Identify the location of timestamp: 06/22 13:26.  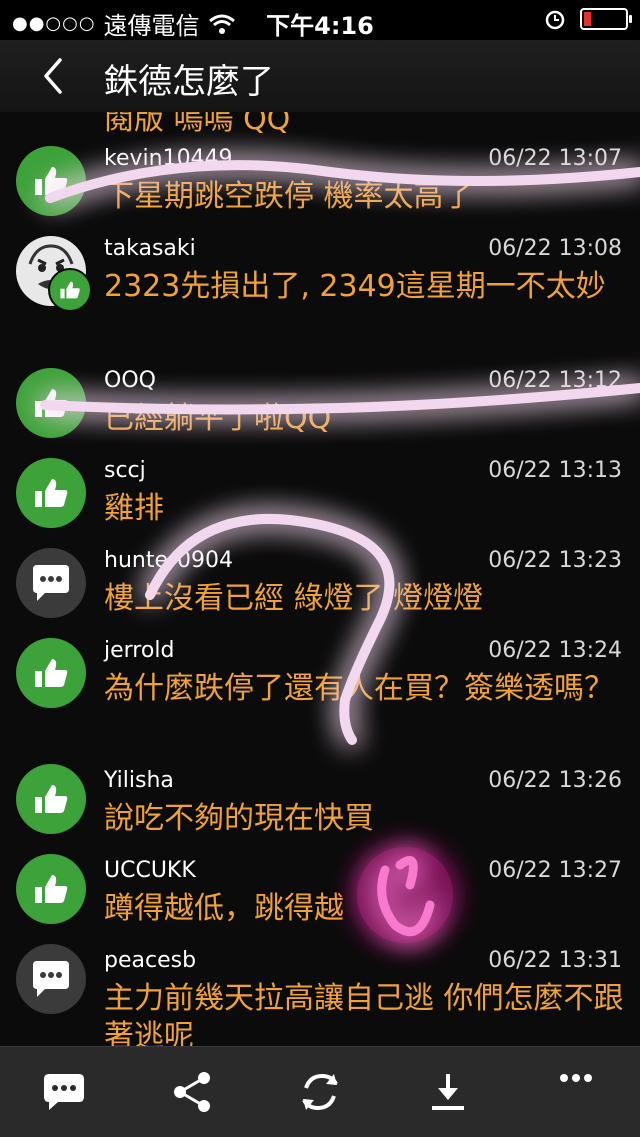
(555, 780).